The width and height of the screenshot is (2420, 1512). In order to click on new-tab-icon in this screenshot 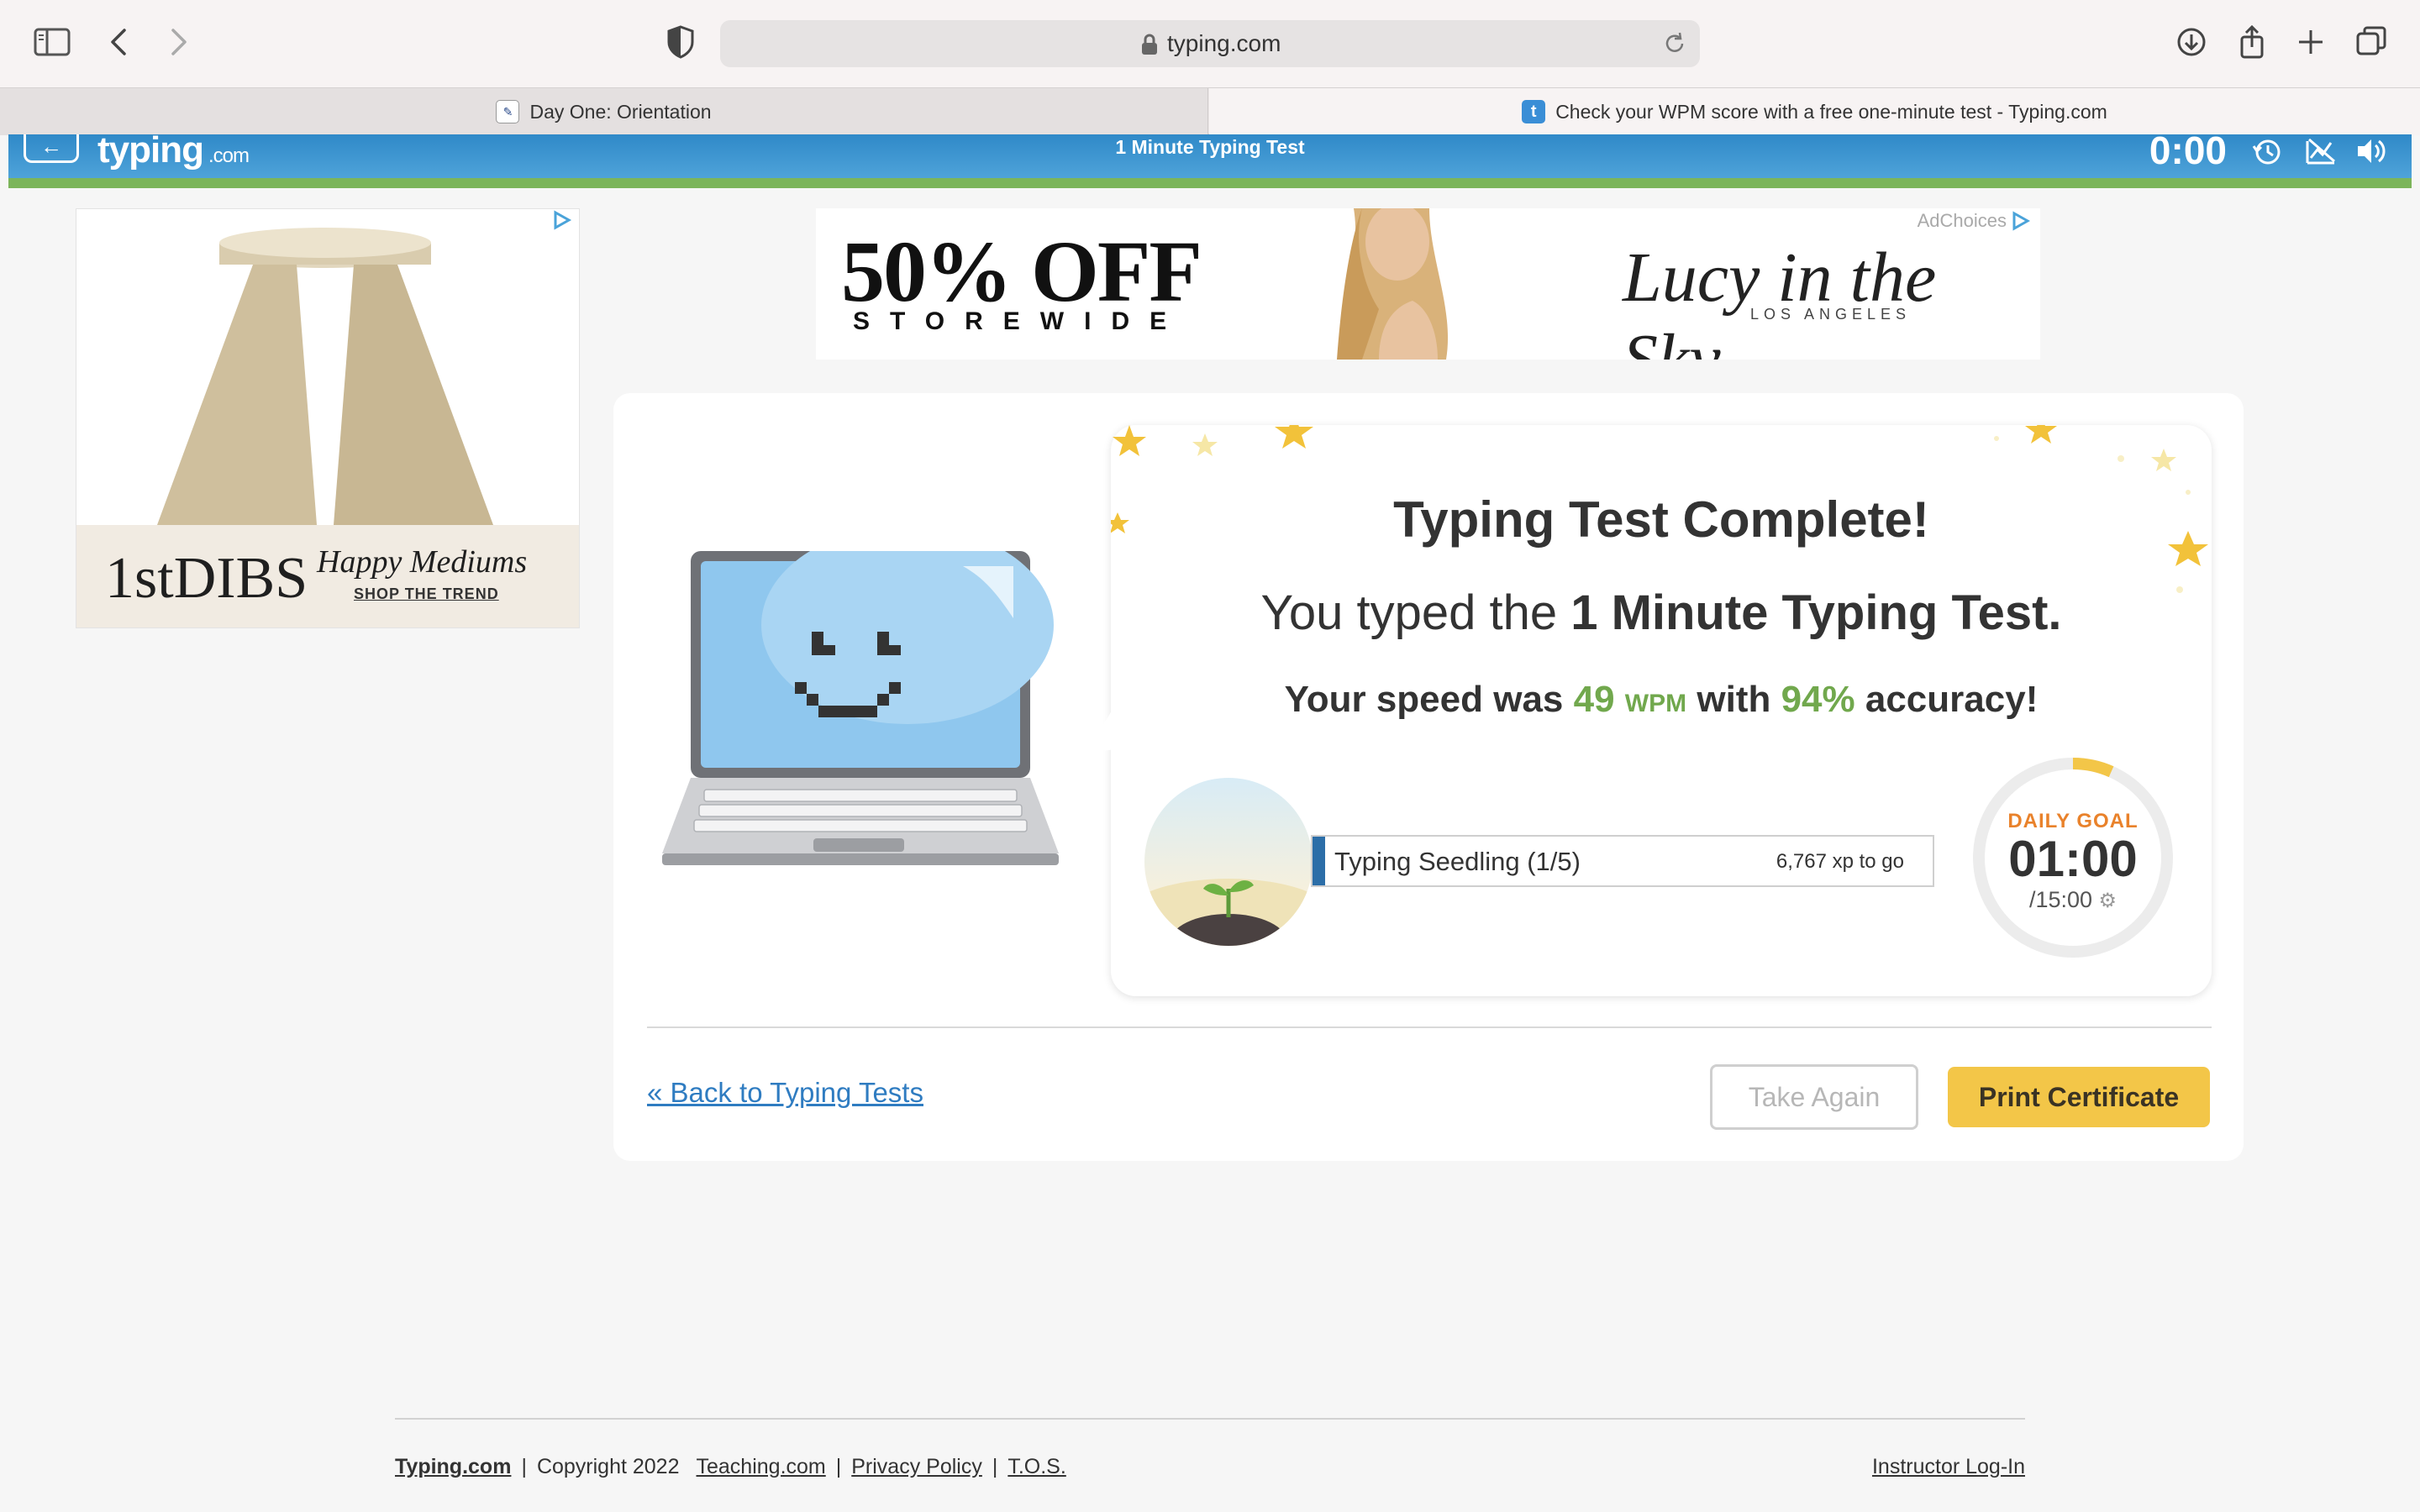, I will do `click(2311, 42)`.